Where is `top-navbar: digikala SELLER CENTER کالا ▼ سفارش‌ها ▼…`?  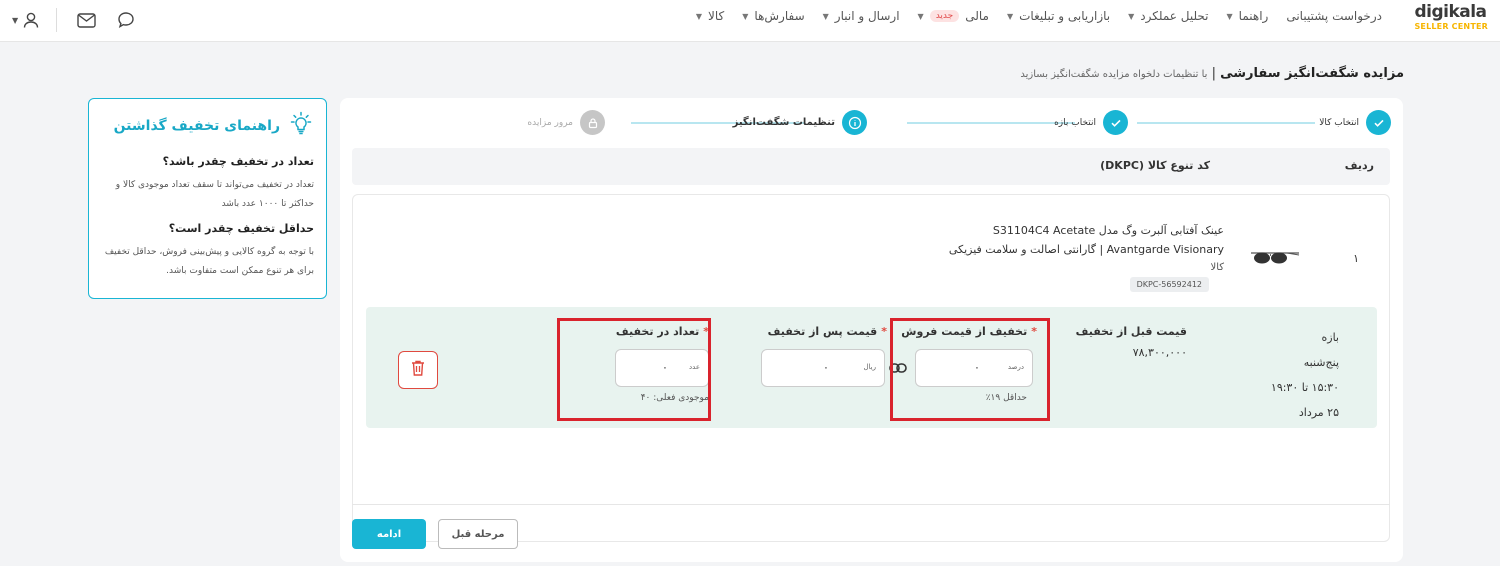
top-navbar: digikala SELLER CENTER کالا ▼ سفارش‌ها ▼… is located at coordinates (750, 21).